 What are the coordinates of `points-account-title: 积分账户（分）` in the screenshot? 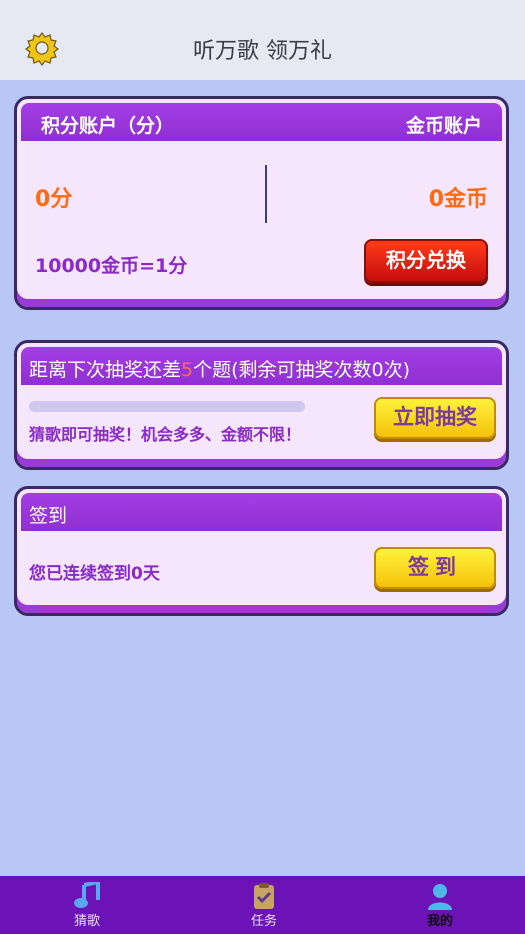 It's located at (108, 126).